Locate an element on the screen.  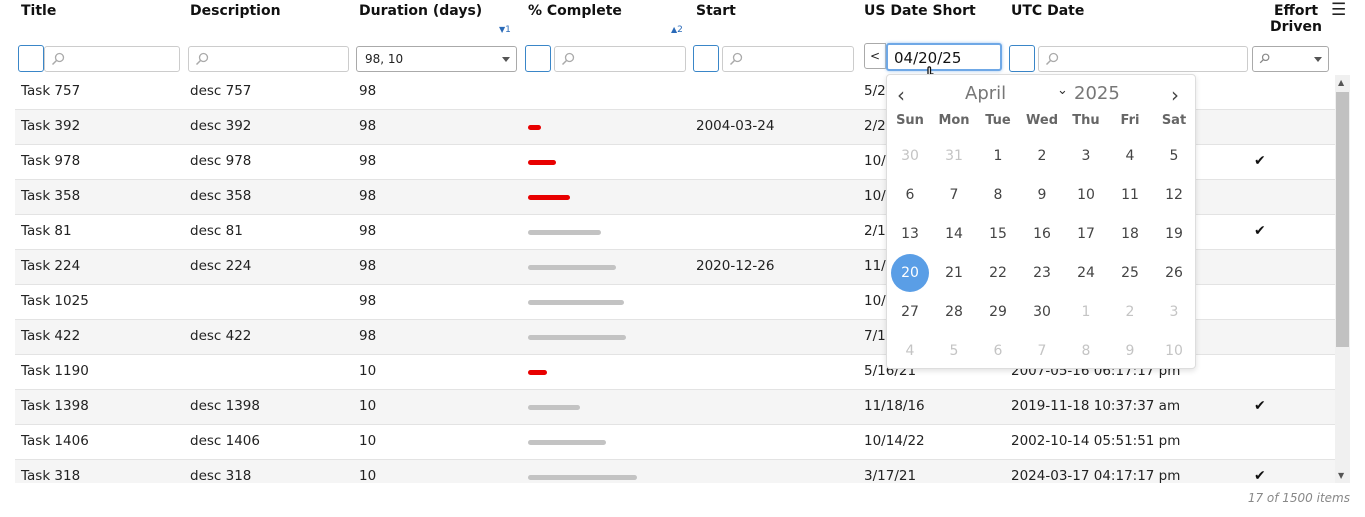
calendar-day-label: 18 is located at coordinates (1130, 234).